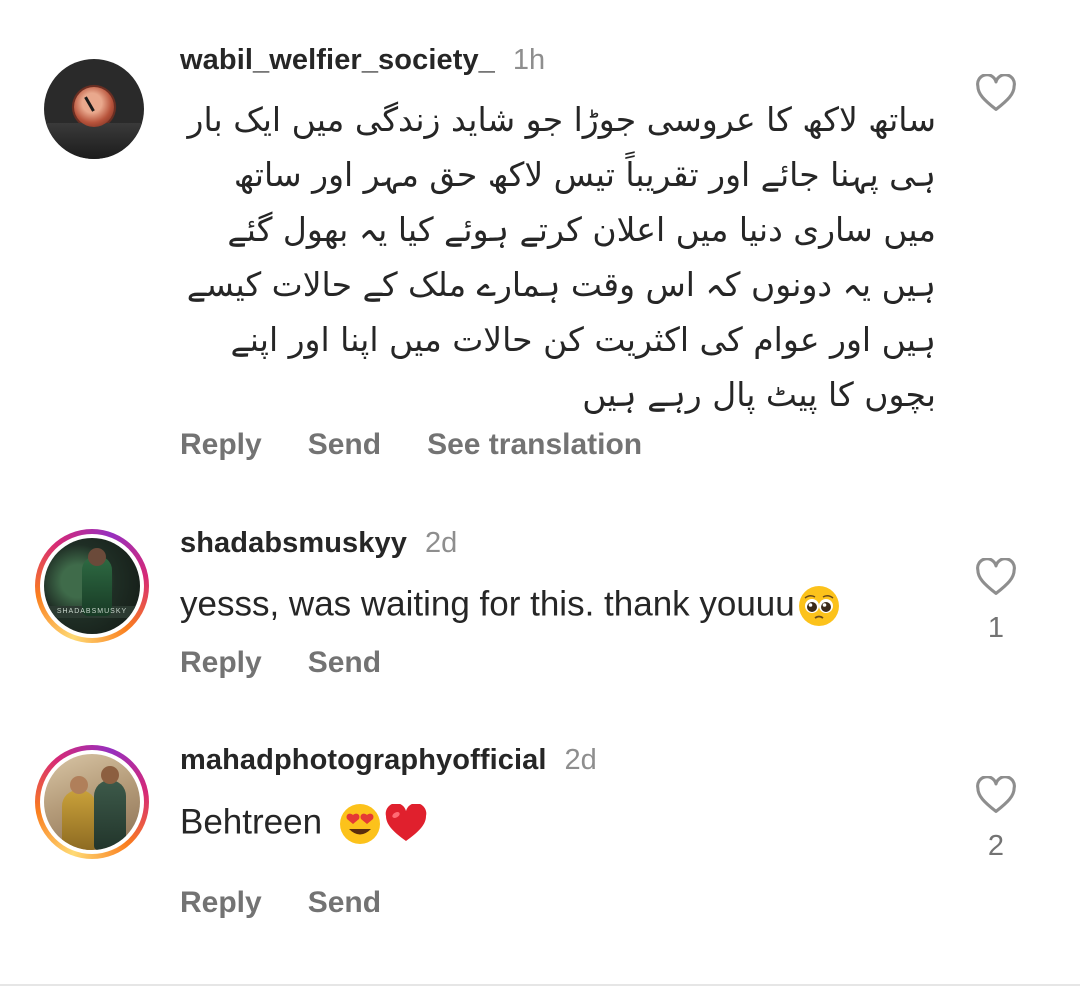 Image resolution: width=1080 pixels, height=986 pixels. Describe the element at coordinates (529, 60) in the screenshot. I see `timestamp: 1h` at that location.